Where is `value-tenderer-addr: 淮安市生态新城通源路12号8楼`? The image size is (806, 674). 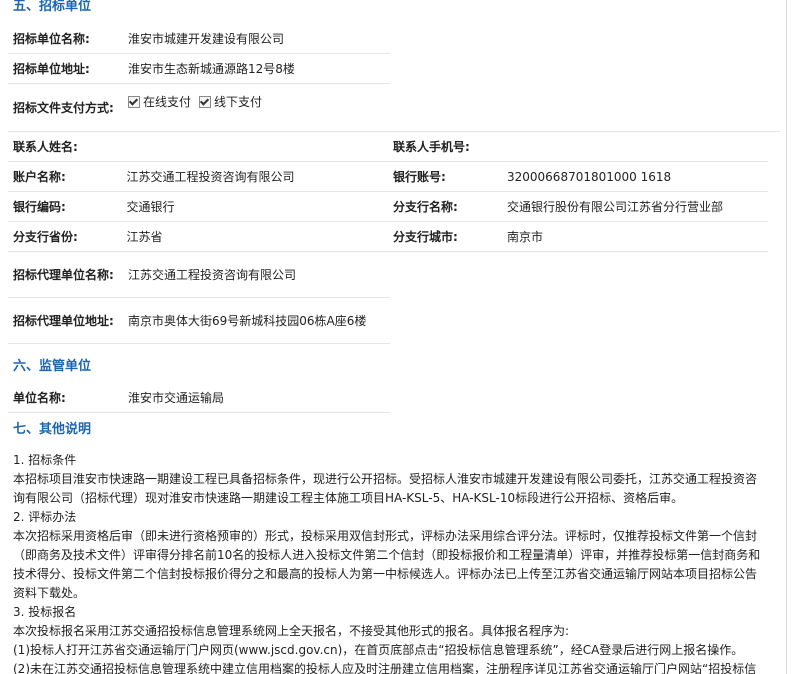 value-tenderer-addr: 淮安市生态新城通源路12号8楼 is located at coordinates (211, 68).